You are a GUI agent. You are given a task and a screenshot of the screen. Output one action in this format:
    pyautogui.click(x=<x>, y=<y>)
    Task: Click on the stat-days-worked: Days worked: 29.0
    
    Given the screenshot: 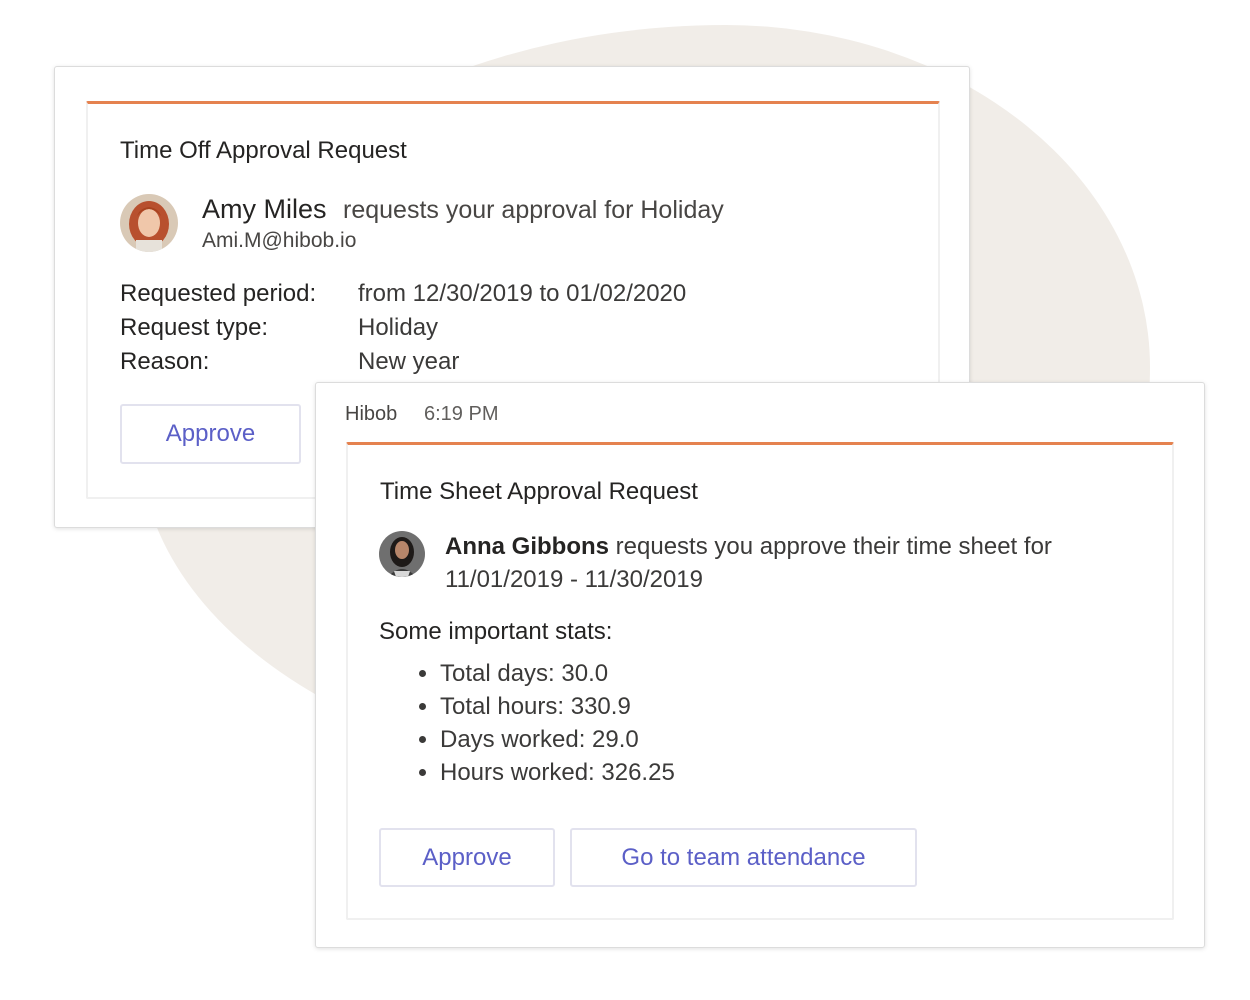 What is the action you would take?
    pyautogui.click(x=557, y=739)
    